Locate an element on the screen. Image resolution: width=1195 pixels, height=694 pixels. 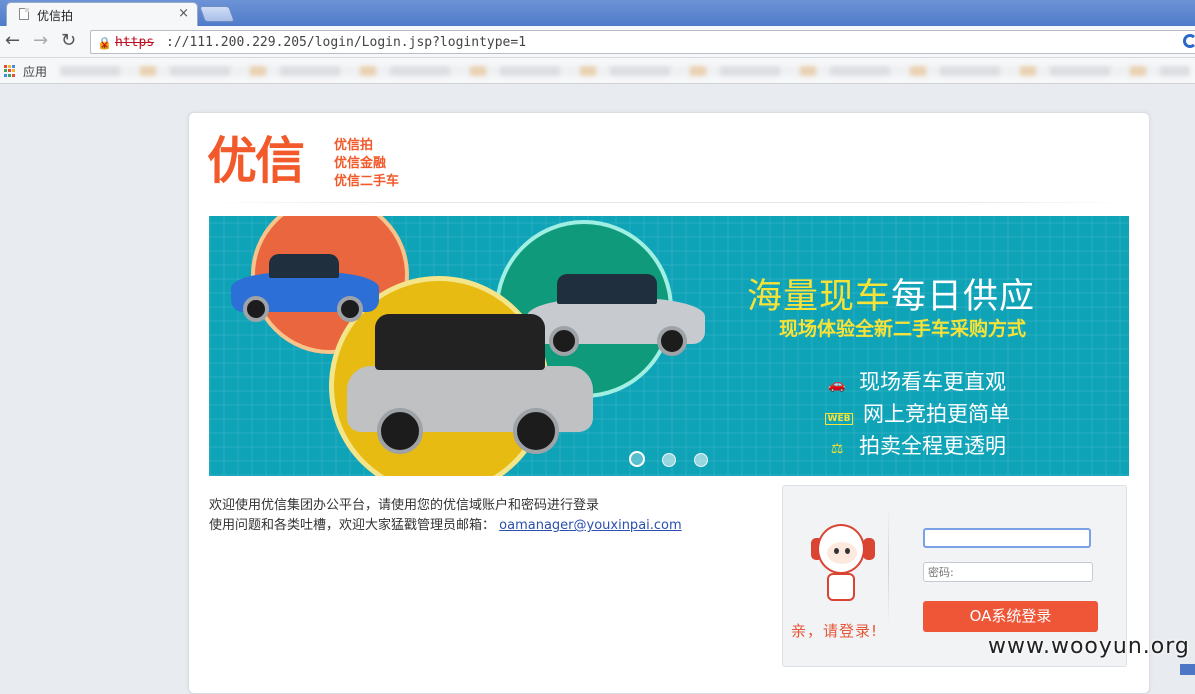
tab-strip: 优信拍 × is located at coordinates (597, 13).